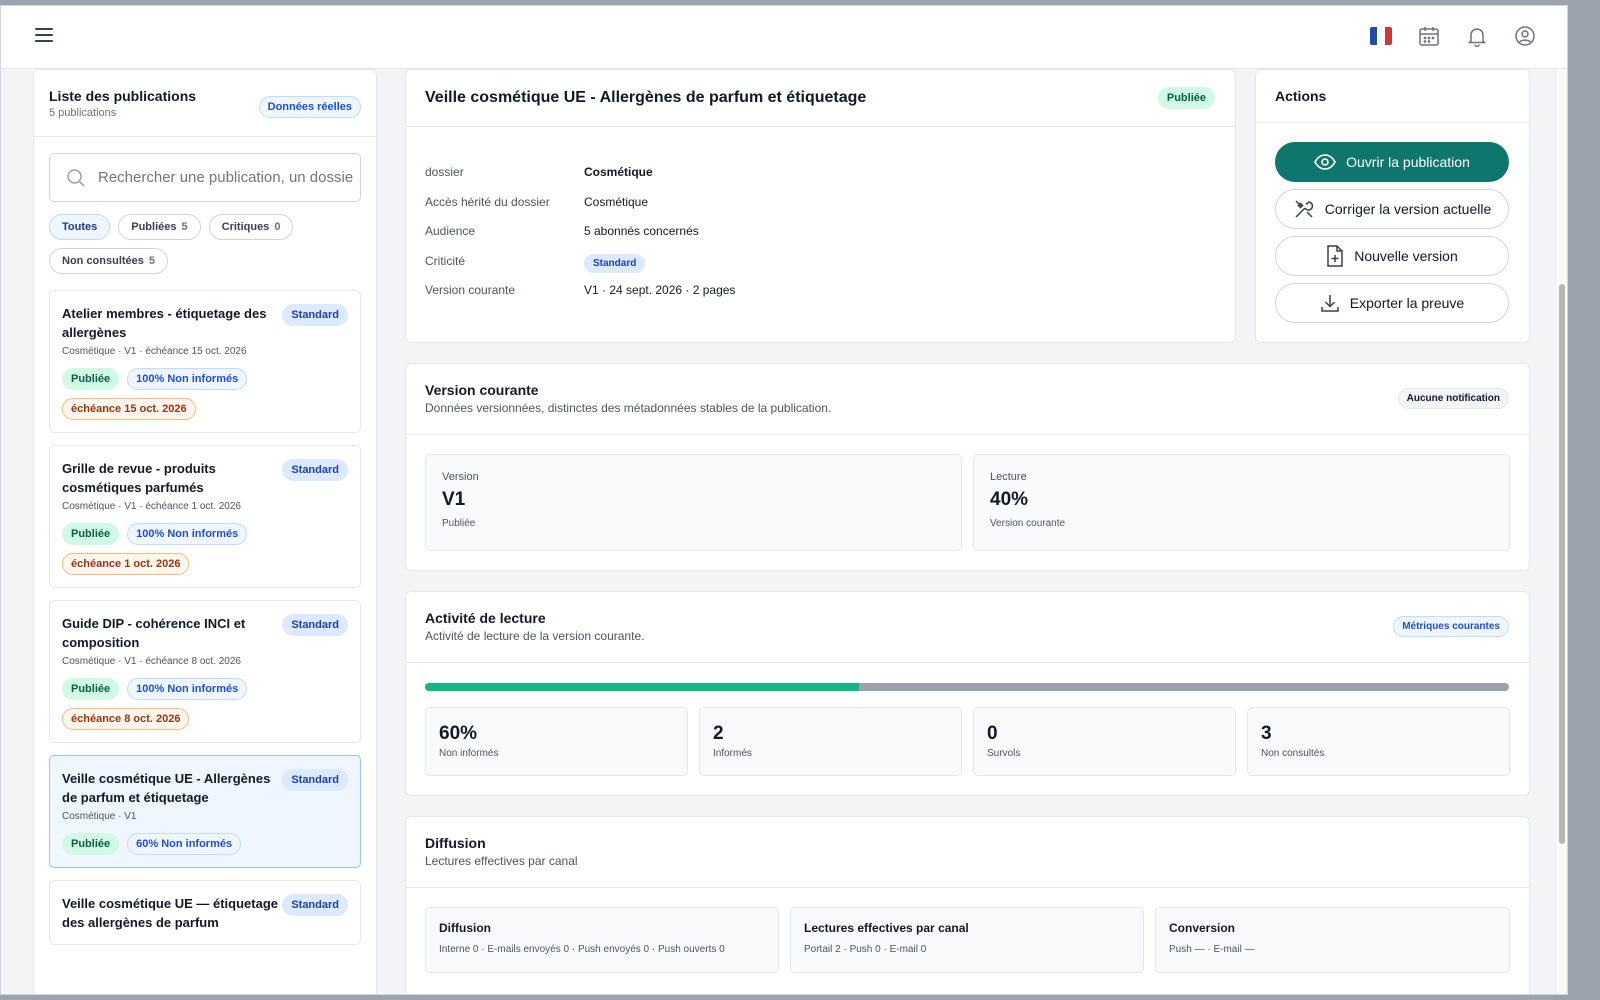 The image size is (1600, 1000). I want to click on stat-value: 60%, so click(458, 733).